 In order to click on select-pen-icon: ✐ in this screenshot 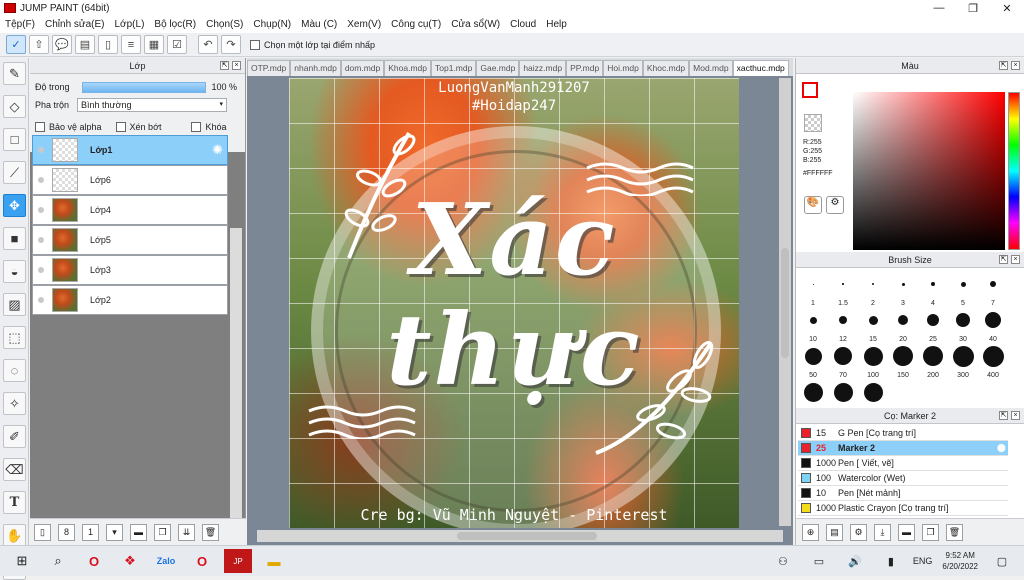, I will do `click(14, 436)`.